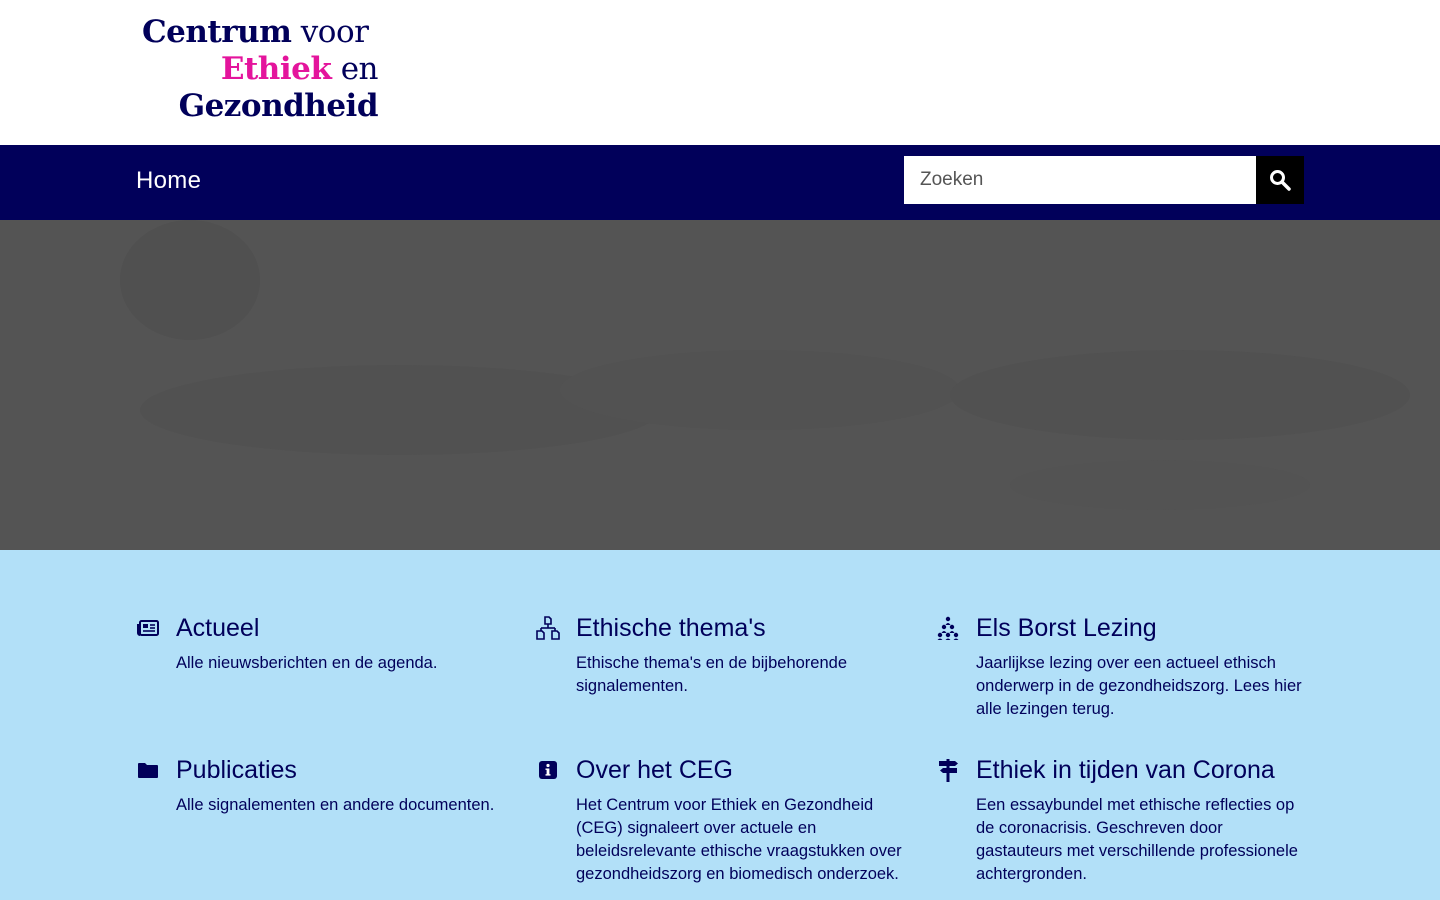 The height and width of the screenshot is (900, 1440). What do you see at coordinates (334, 32) in the screenshot?
I see `logo-word-voor: voor` at bounding box center [334, 32].